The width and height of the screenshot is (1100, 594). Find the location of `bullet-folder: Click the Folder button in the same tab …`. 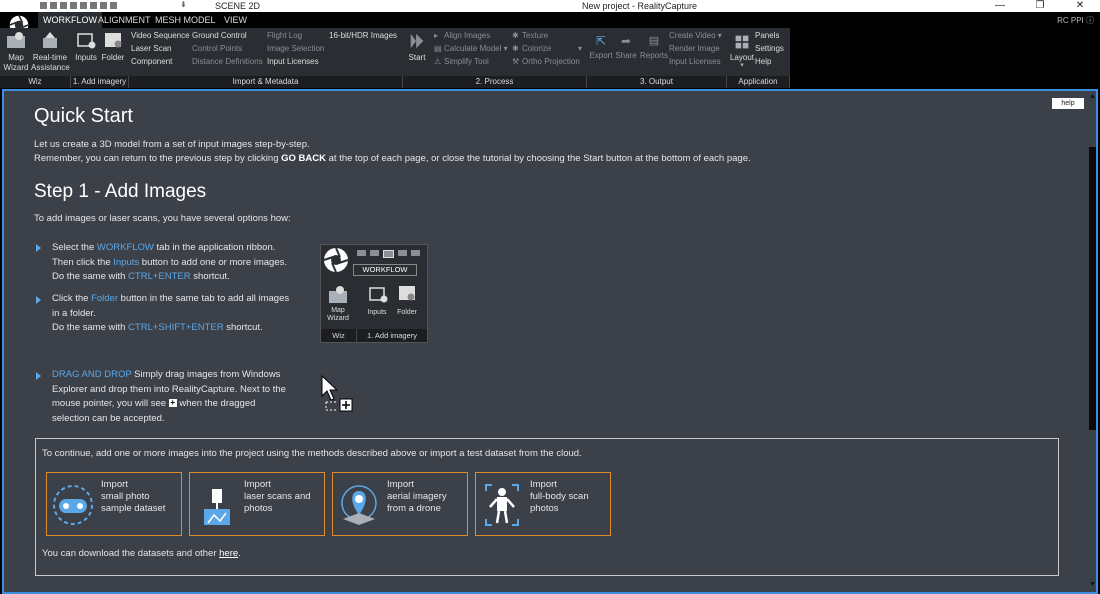

bullet-folder: Click the Folder button in the same tab … is located at coordinates (171, 313).